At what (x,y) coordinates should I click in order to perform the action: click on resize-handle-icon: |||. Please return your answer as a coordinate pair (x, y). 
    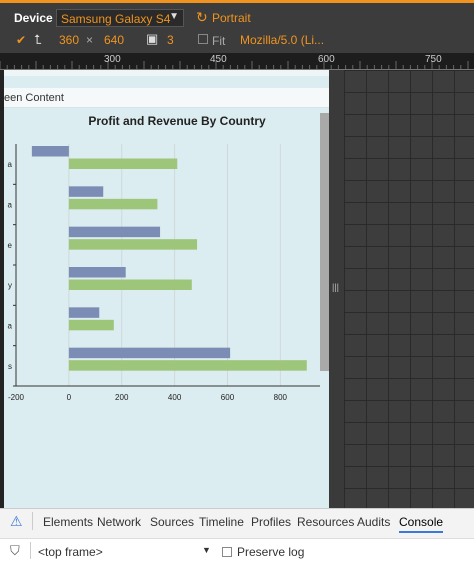
    Looking at the image, I should click on (335, 287).